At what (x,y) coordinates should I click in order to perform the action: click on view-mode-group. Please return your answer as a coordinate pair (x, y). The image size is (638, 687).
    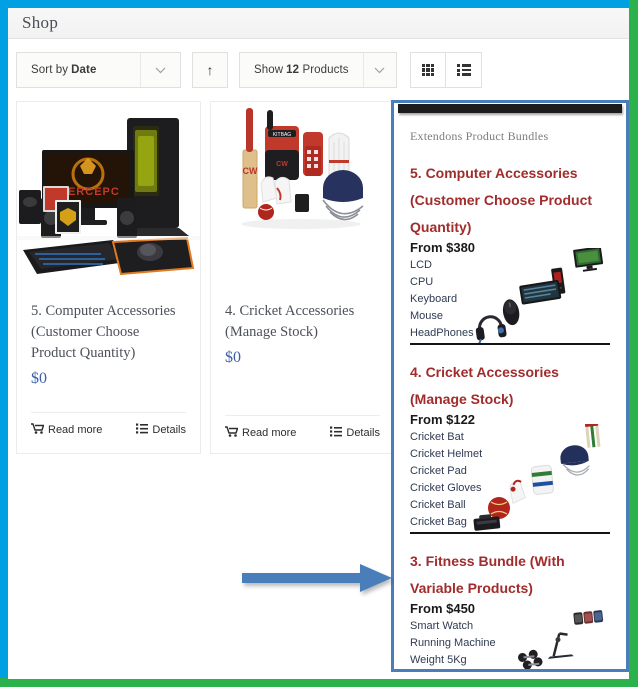
    Looking at the image, I should click on (446, 70).